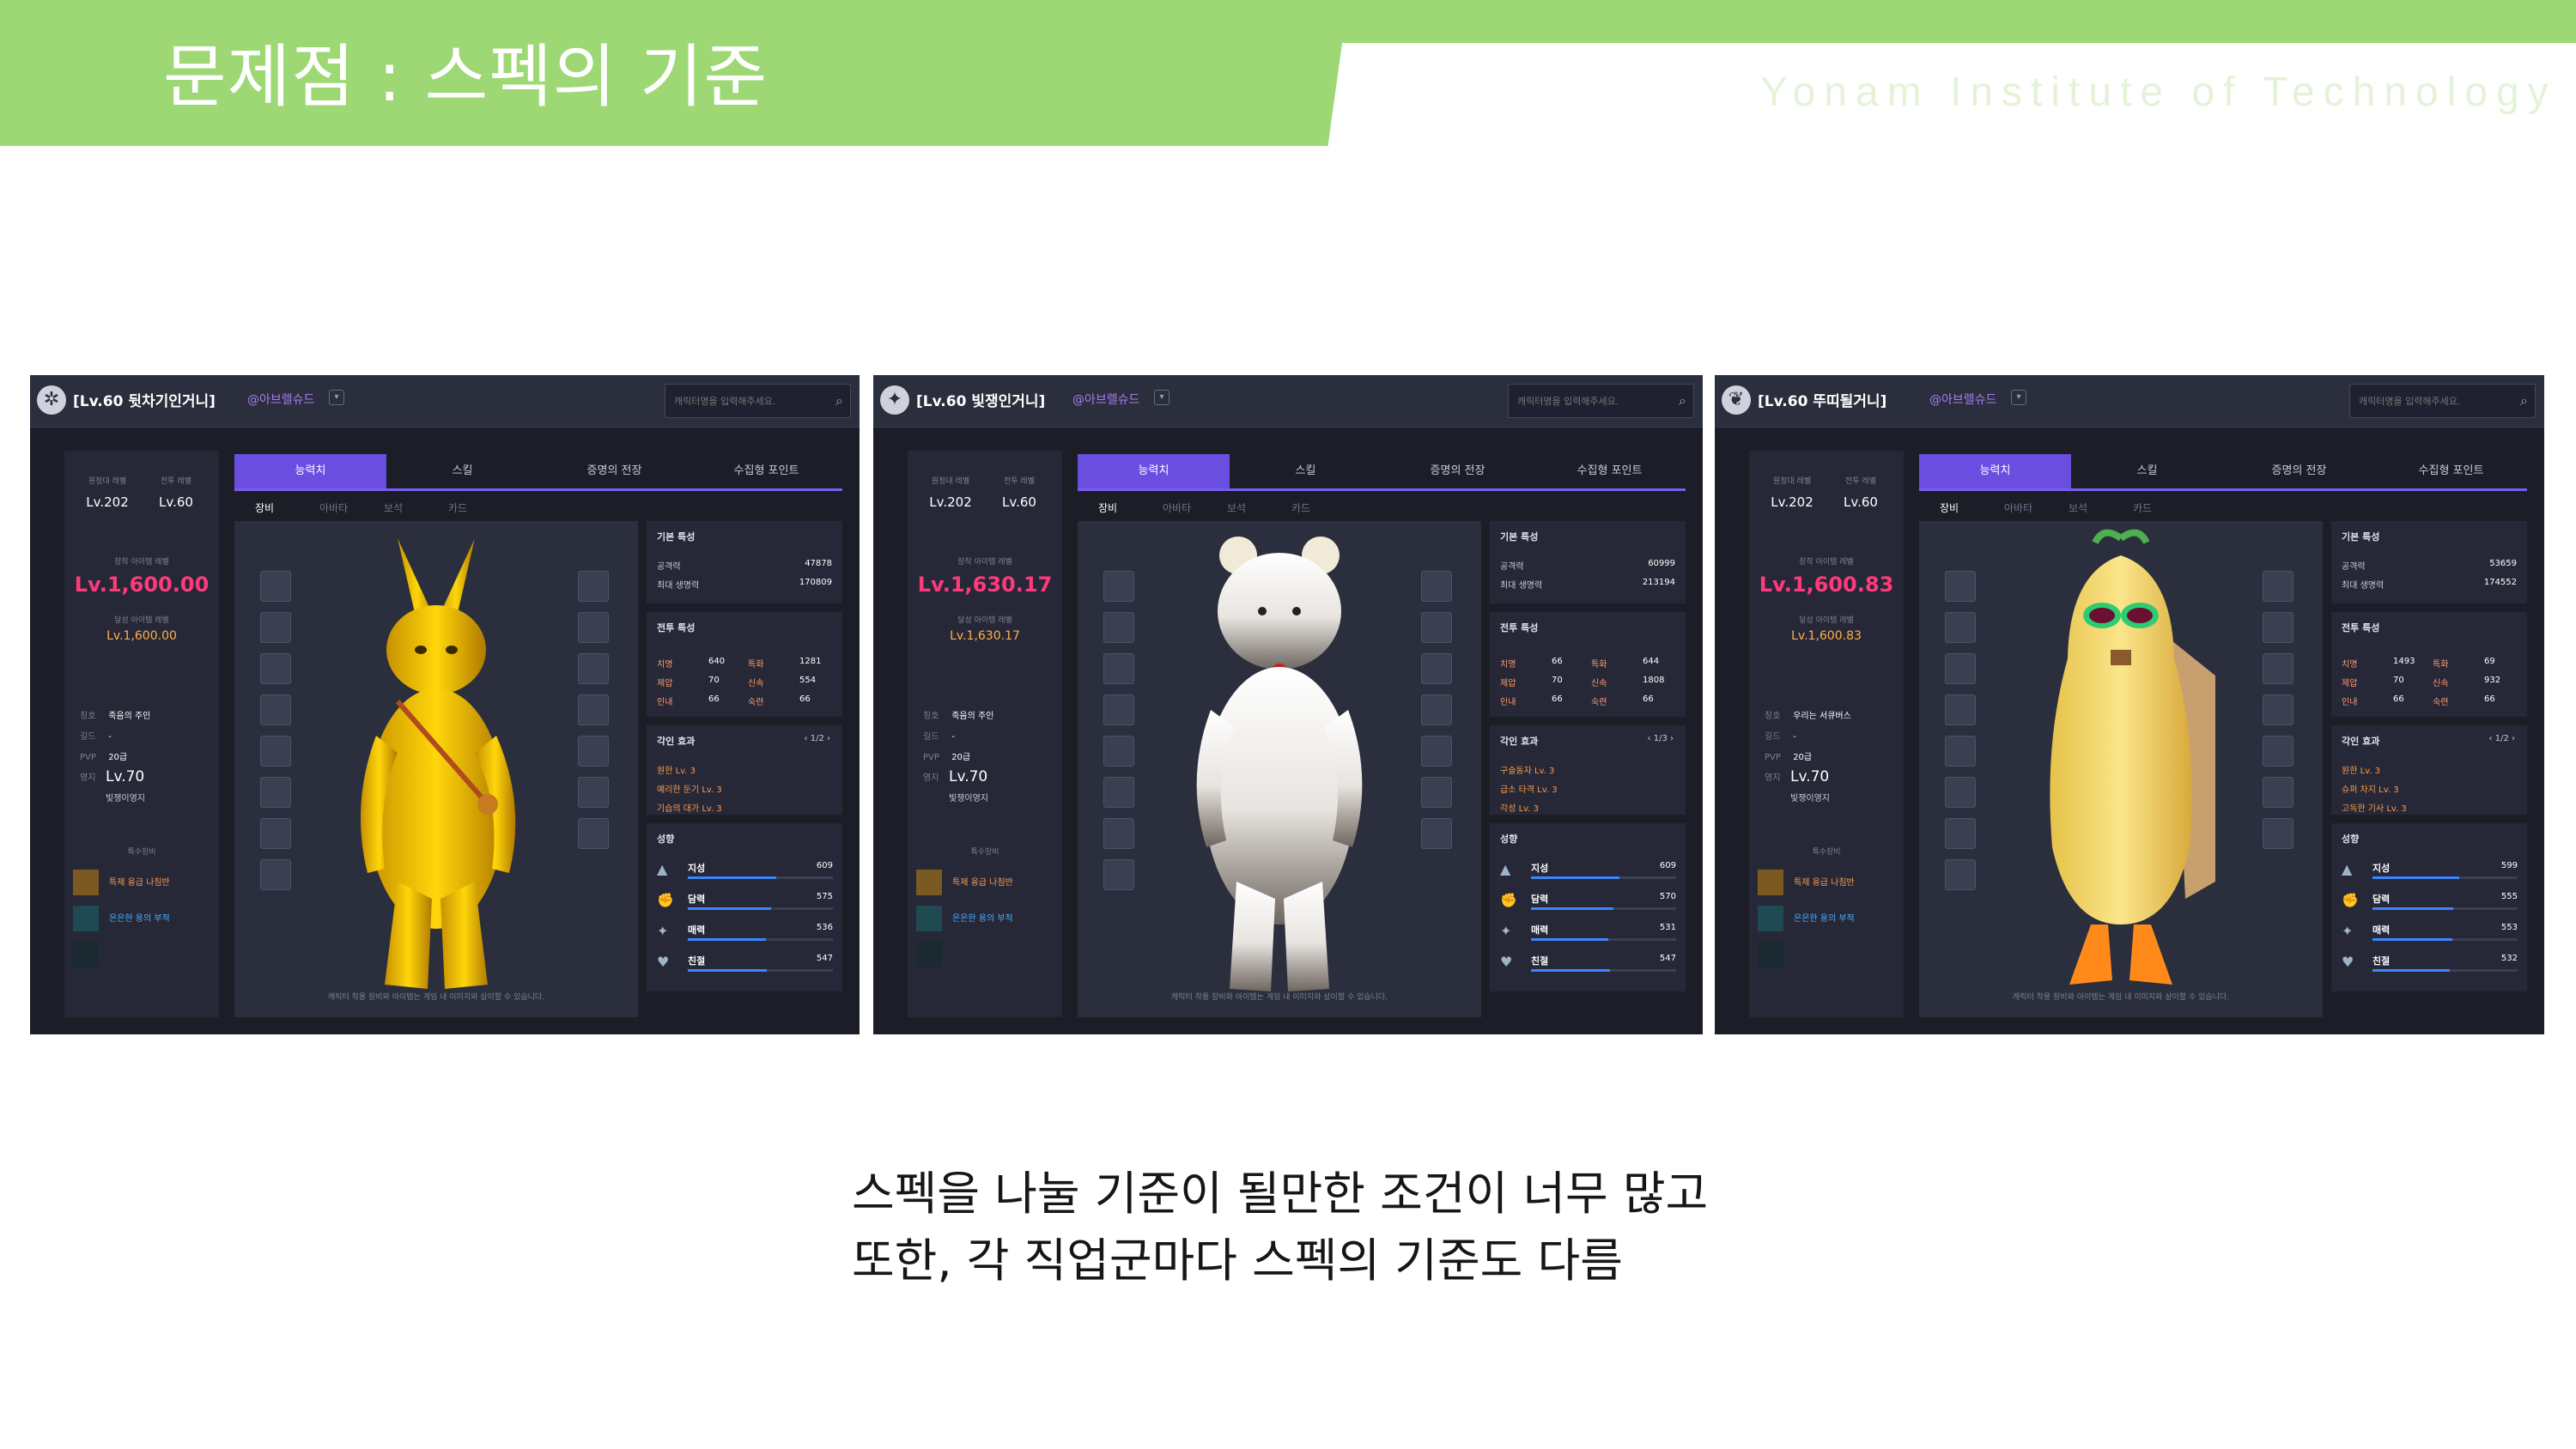  Describe the element at coordinates (824, 927) in the screenshot. I see `tendency-value: 536` at that location.